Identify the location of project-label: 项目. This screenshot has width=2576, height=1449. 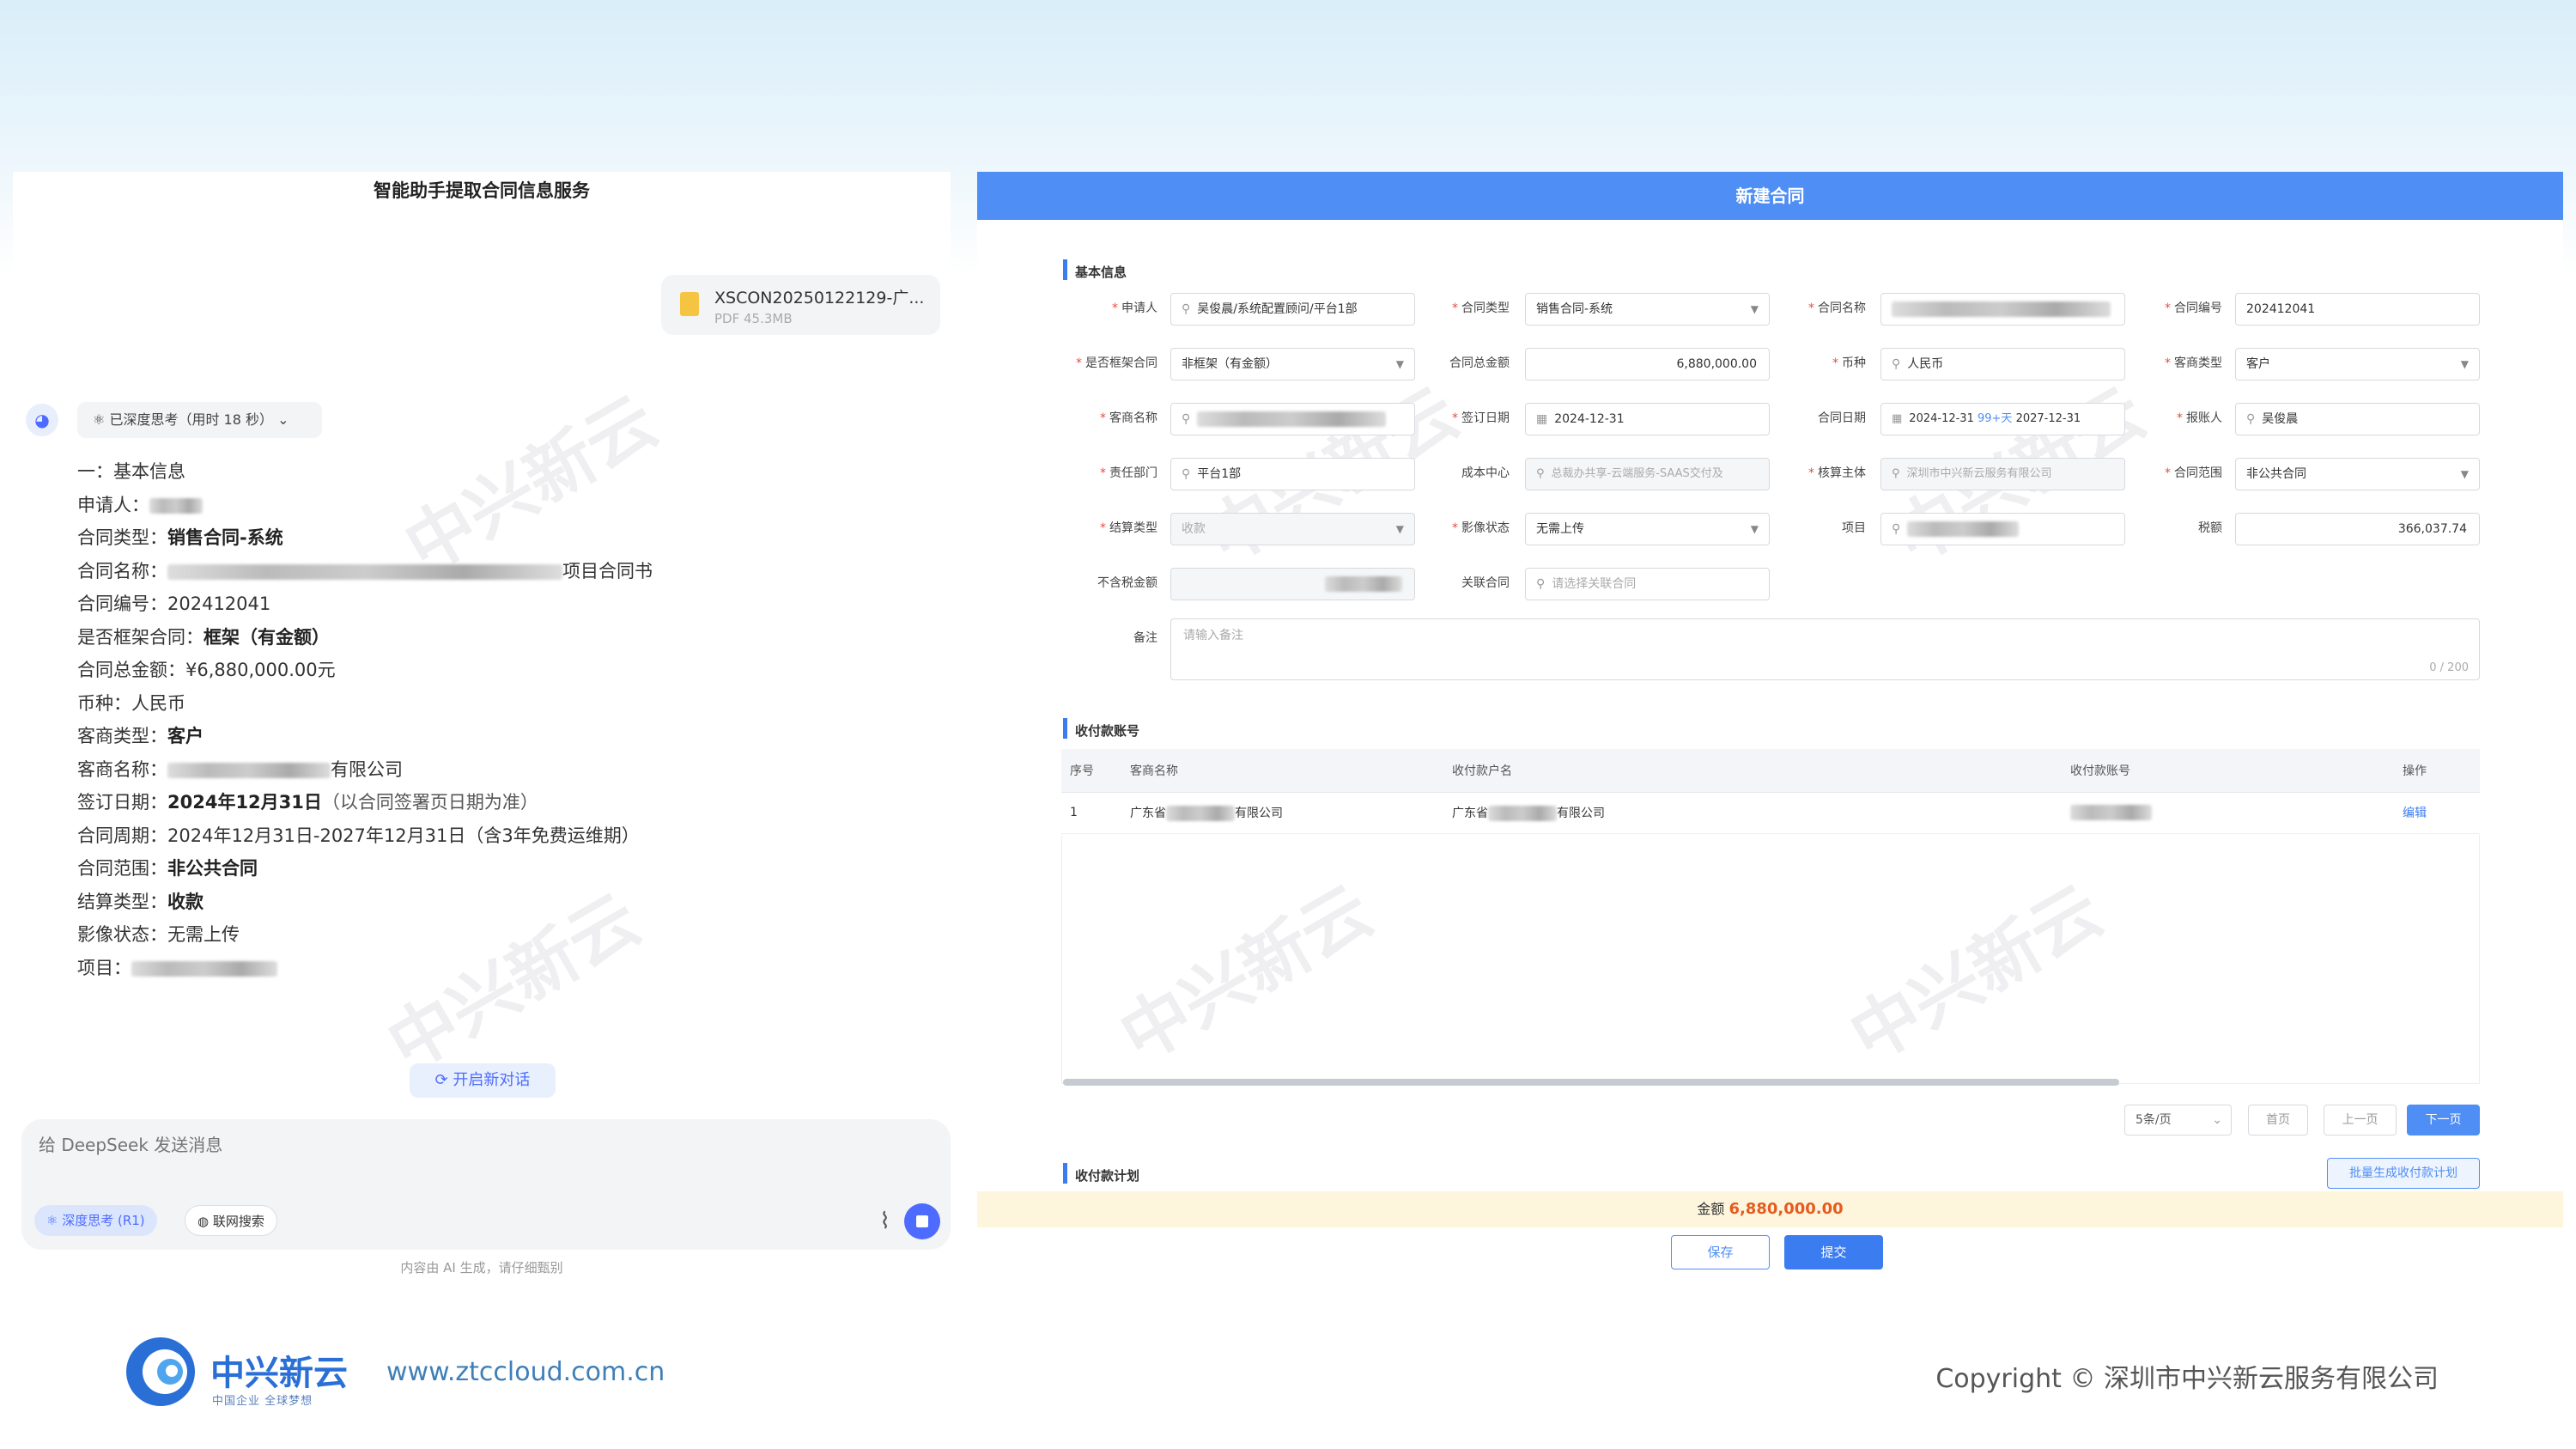
(1854, 528).